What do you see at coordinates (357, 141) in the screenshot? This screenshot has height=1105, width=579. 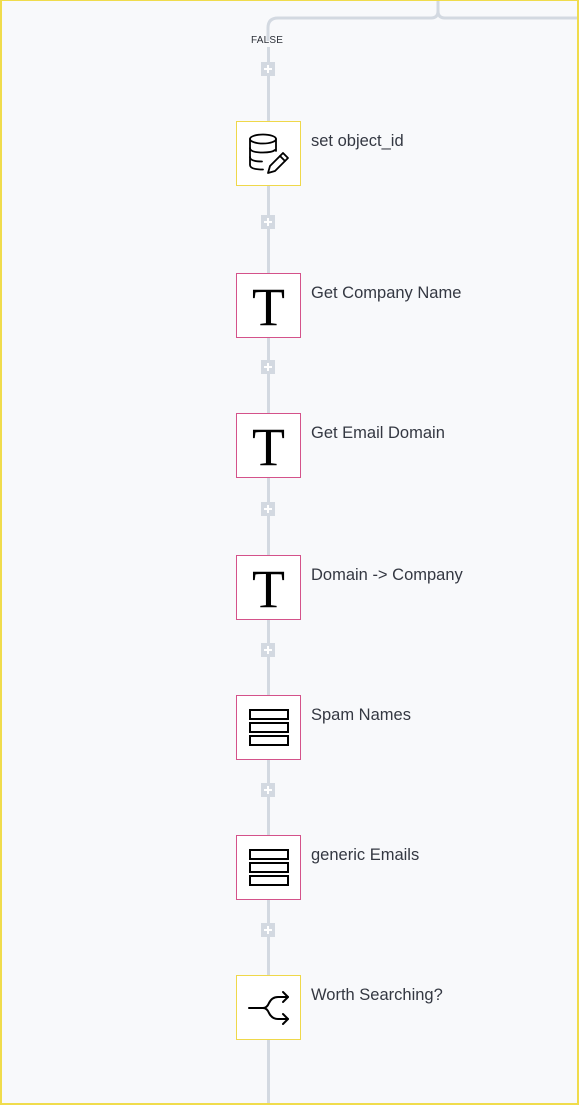 I see `step-label: set object_id` at bounding box center [357, 141].